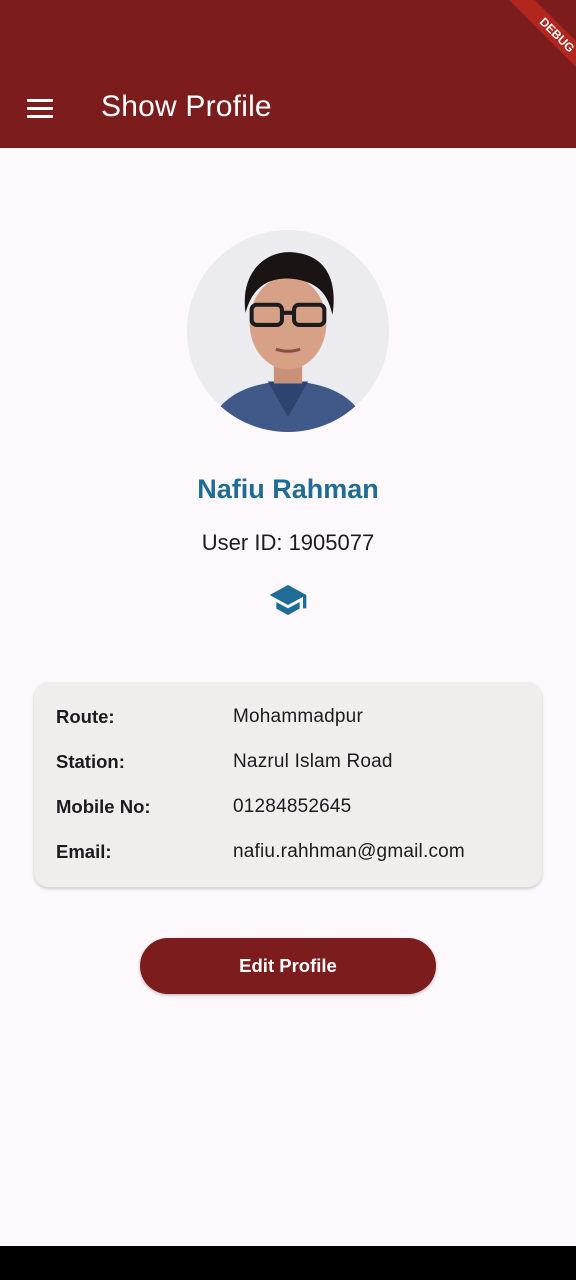  What do you see at coordinates (288, 74) in the screenshot?
I see `app-bar: Show Profile` at bounding box center [288, 74].